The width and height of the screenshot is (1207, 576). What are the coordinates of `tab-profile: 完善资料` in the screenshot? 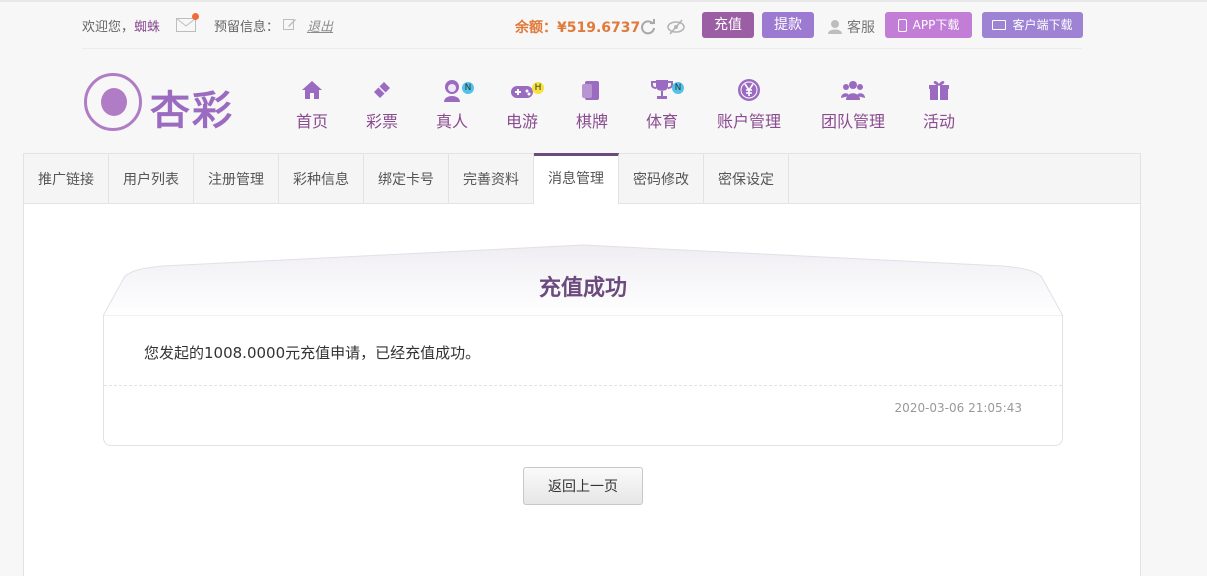 It's located at (491, 178).